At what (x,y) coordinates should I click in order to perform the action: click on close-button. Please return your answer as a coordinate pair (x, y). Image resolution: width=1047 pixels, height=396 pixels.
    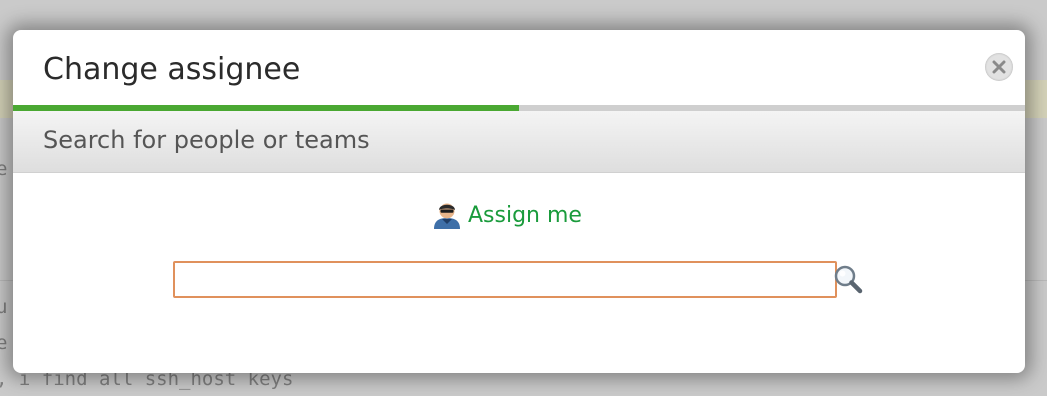
    Looking at the image, I should click on (999, 67).